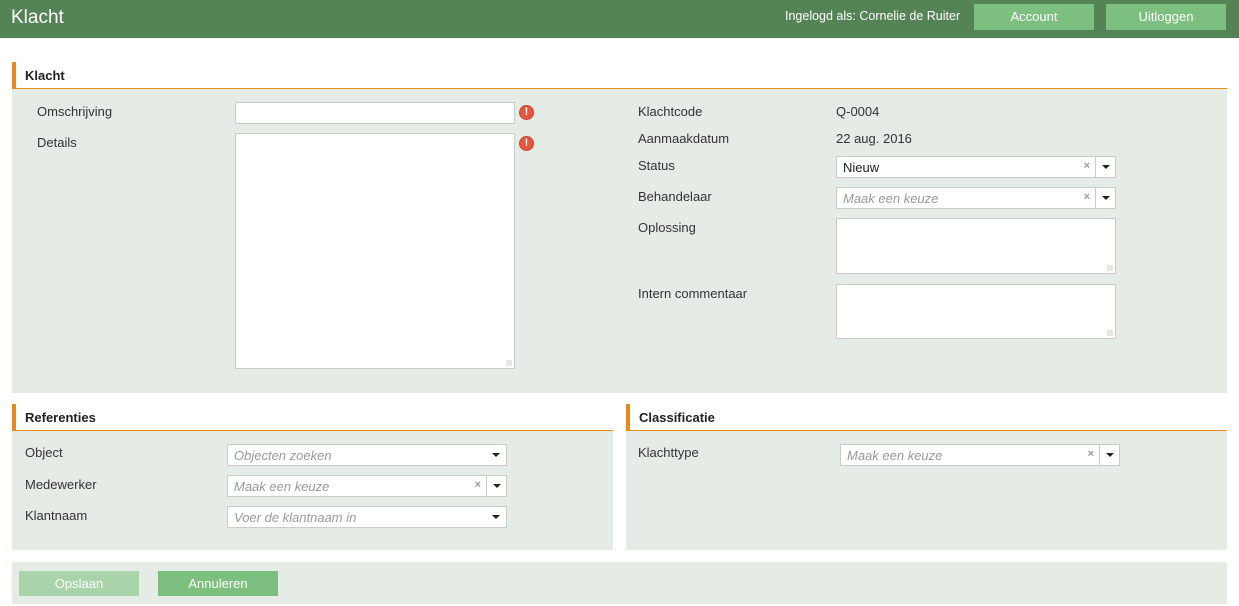  What do you see at coordinates (57, 142) in the screenshot?
I see `details-label: Details` at bounding box center [57, 142].